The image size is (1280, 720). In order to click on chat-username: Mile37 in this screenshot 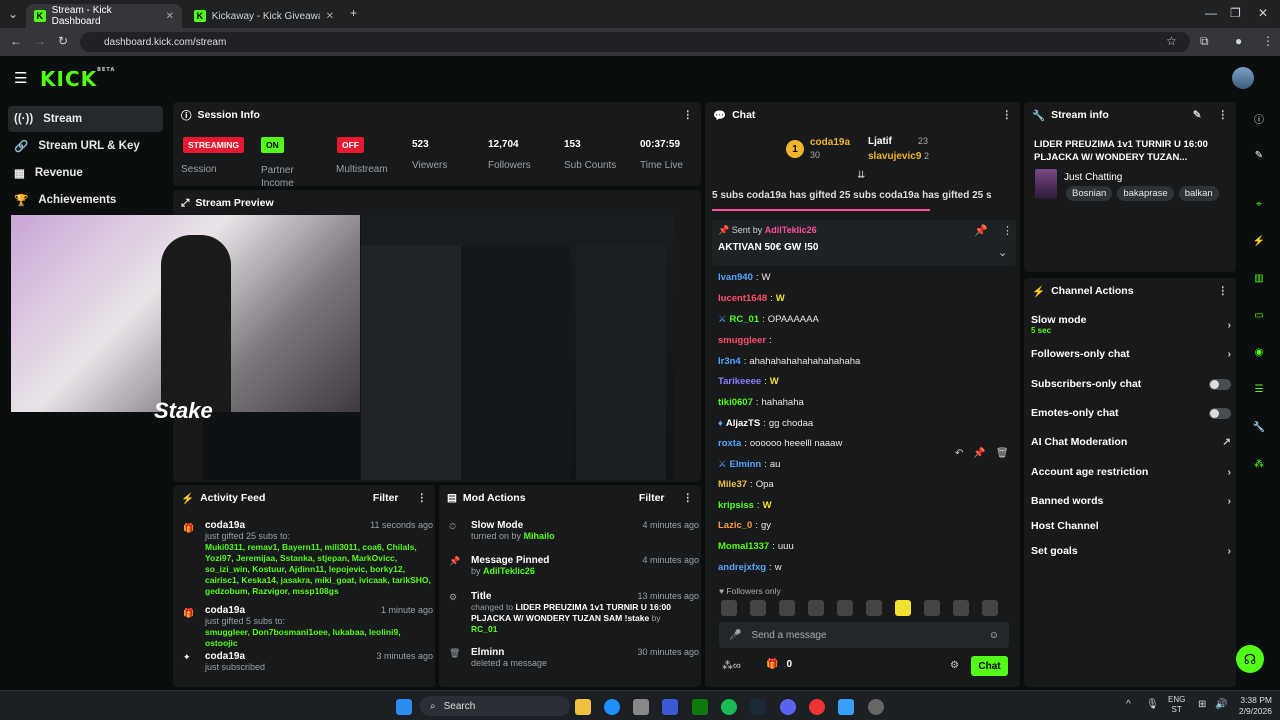, I will do `click(732, 484)`.